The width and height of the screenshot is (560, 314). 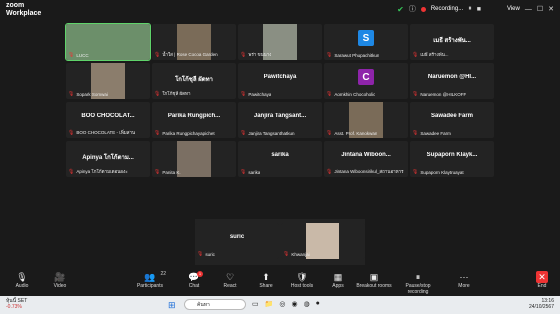 I want to click on participant-tile: Pawitchaya 🎙 Pawitchaya, so click(x=280, y=81).